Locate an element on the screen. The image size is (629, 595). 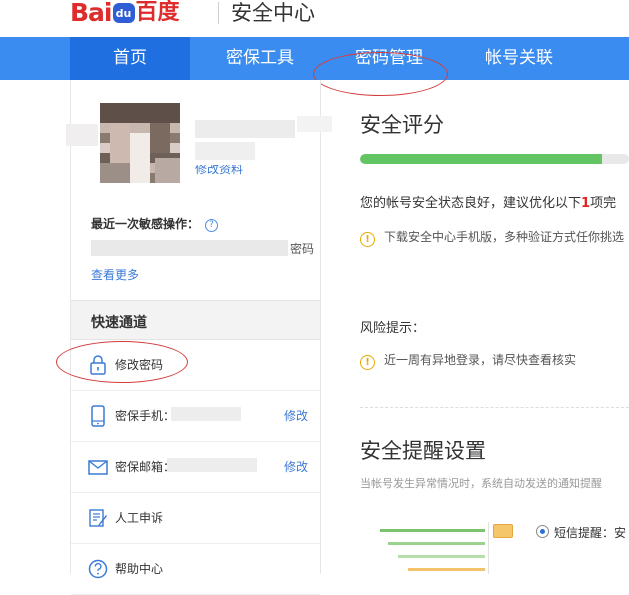
blurred-recent-operation is located at coordinates (189, 248).